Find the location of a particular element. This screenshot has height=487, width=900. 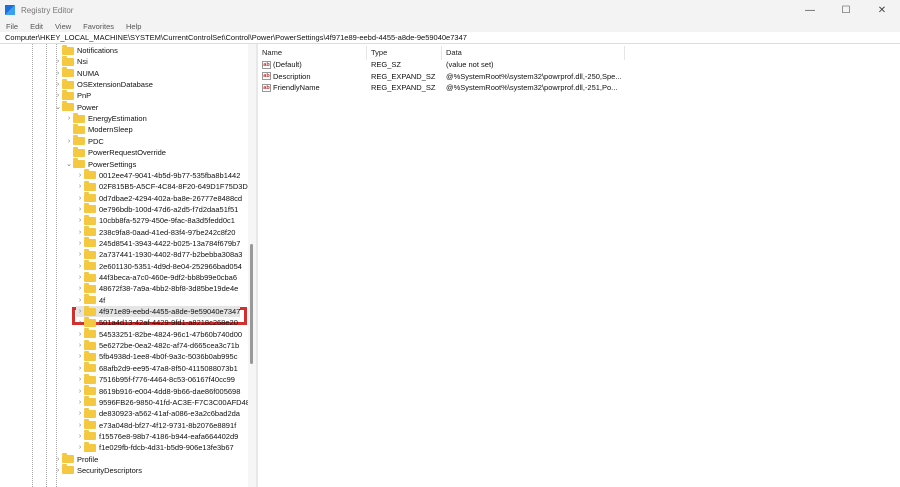

value-data: (value not set) is located at coordinates (470, 64).